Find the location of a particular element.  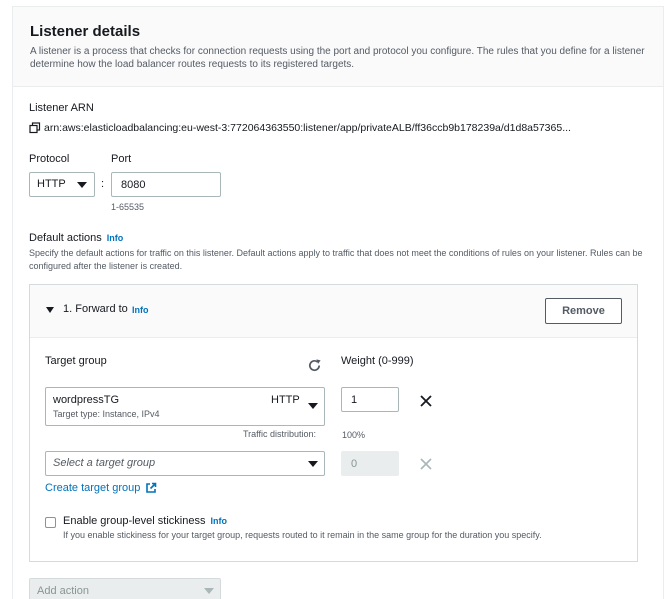

caret-down-icon is located at coordinates (50, 310).